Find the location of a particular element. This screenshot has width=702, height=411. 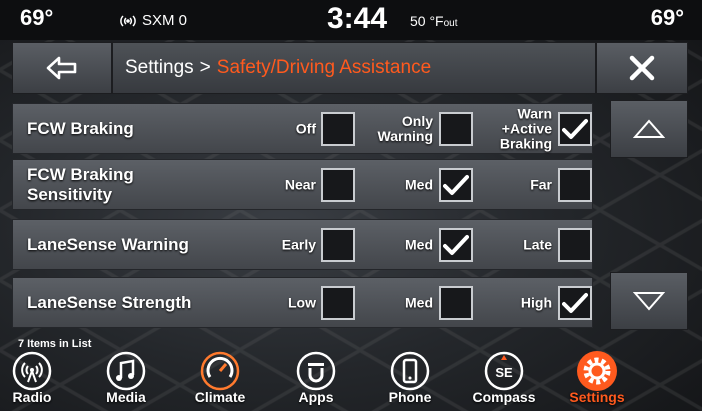

option-label-line: Warn is located at coordinates (534, 113).